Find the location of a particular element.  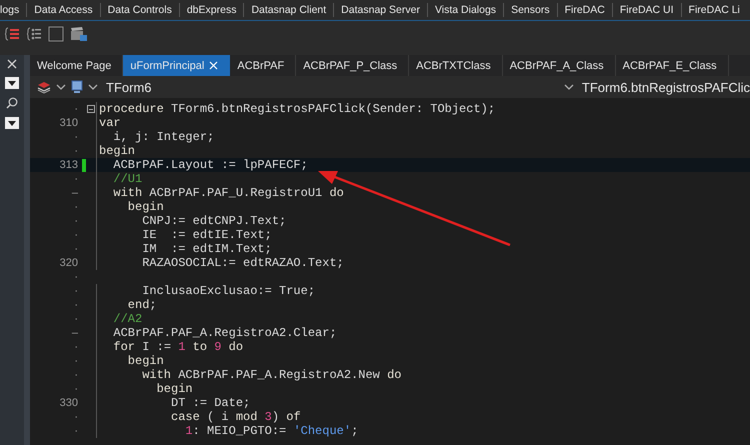

palette-tab: Data Access is located at coordinates (63, 10).